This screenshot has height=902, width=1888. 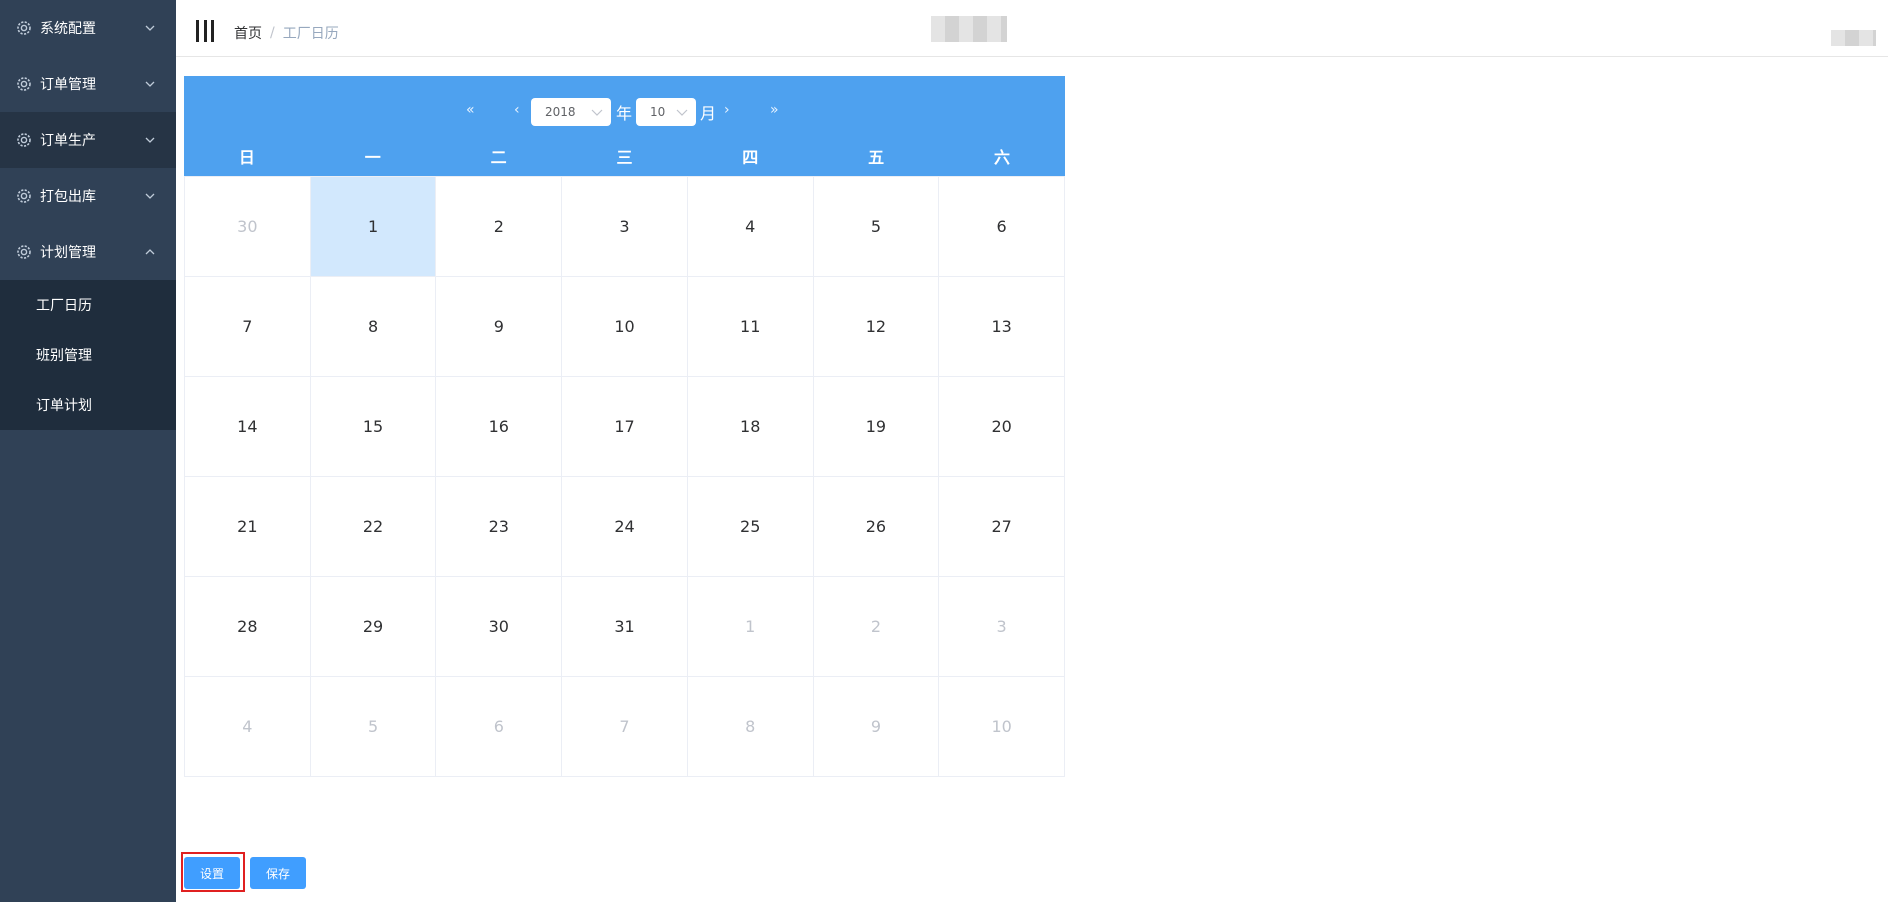 I want to click on breadcrumb-current: 工厂日历, so click(x=310, y=34).